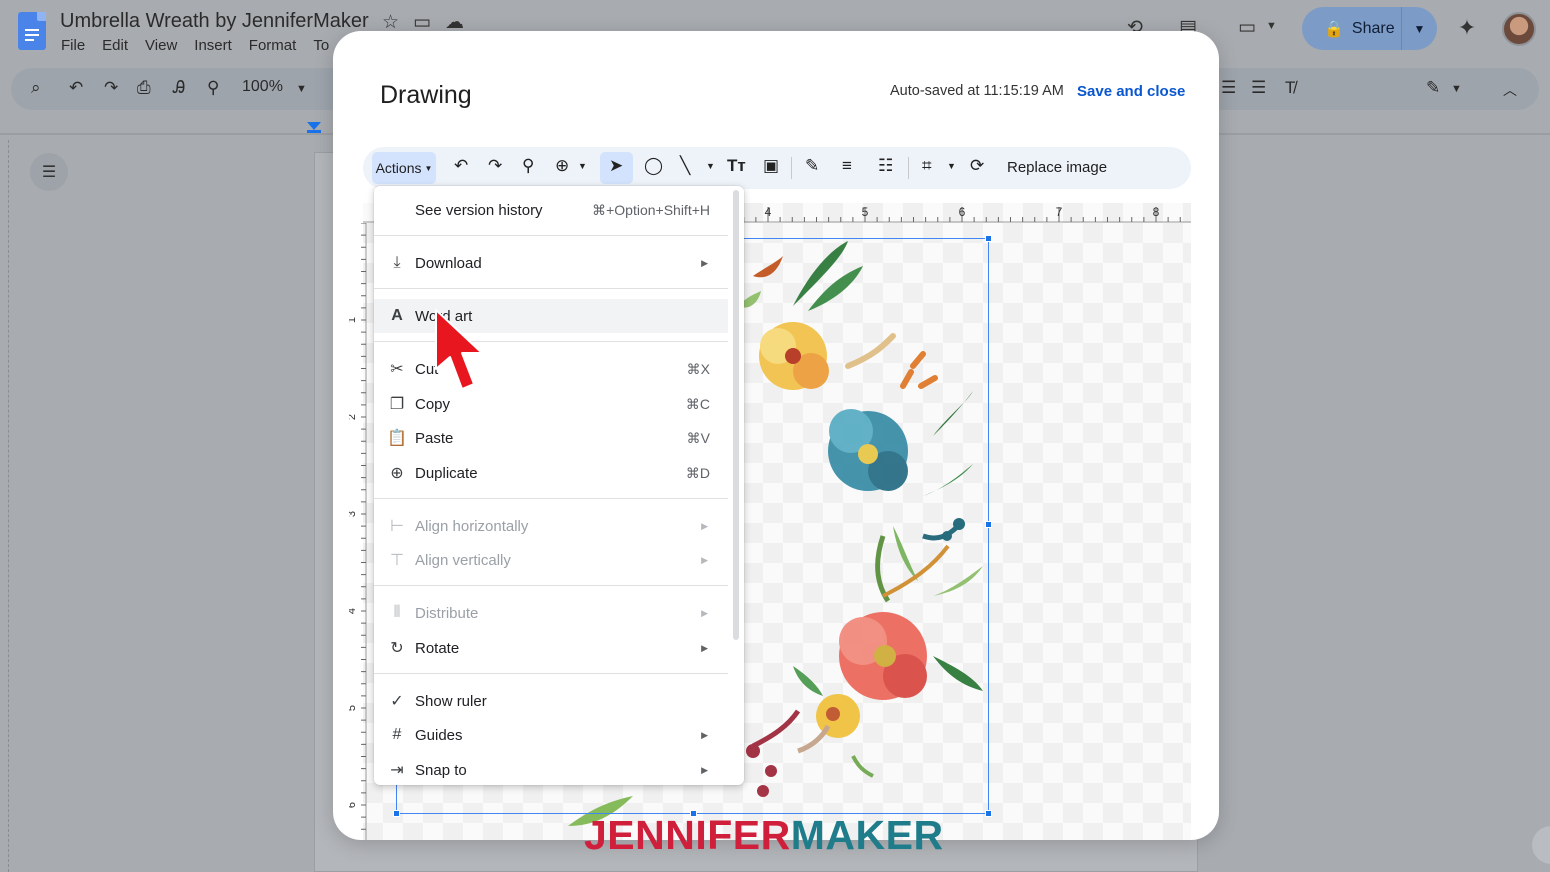 The width and height of the screenshot is (1550, 872). Describe the element at coordinates (977, 91) in the screenshot. I see `autosave-status: Auto-saved at 11:15:19 AM` at that location.